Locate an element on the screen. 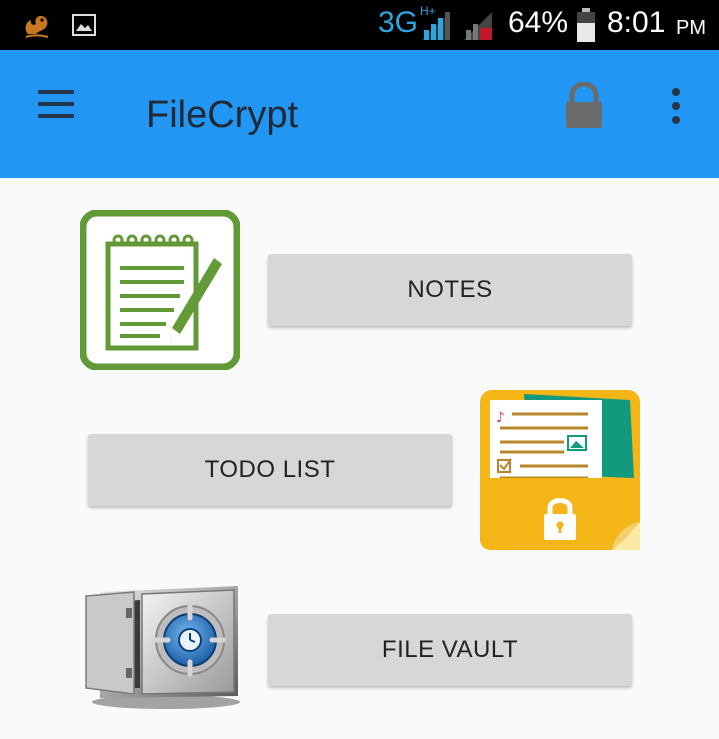 The height and width of the screenshot is (739, 719). uc-browser-icon is located at coordinates (37, 26).